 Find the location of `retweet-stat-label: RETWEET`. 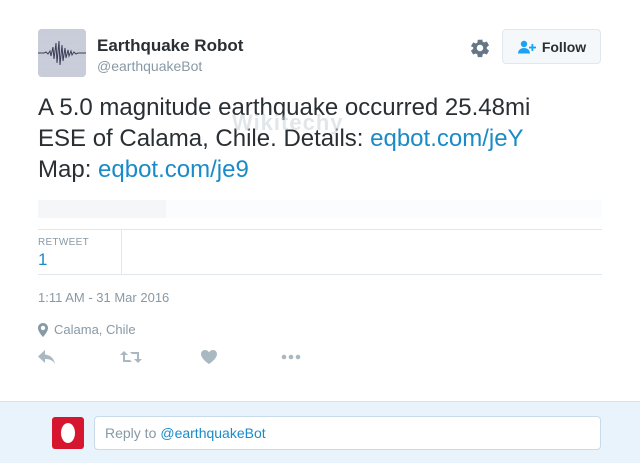

retweet-stat-label: RETWEET is located at coordinates (63, 242).